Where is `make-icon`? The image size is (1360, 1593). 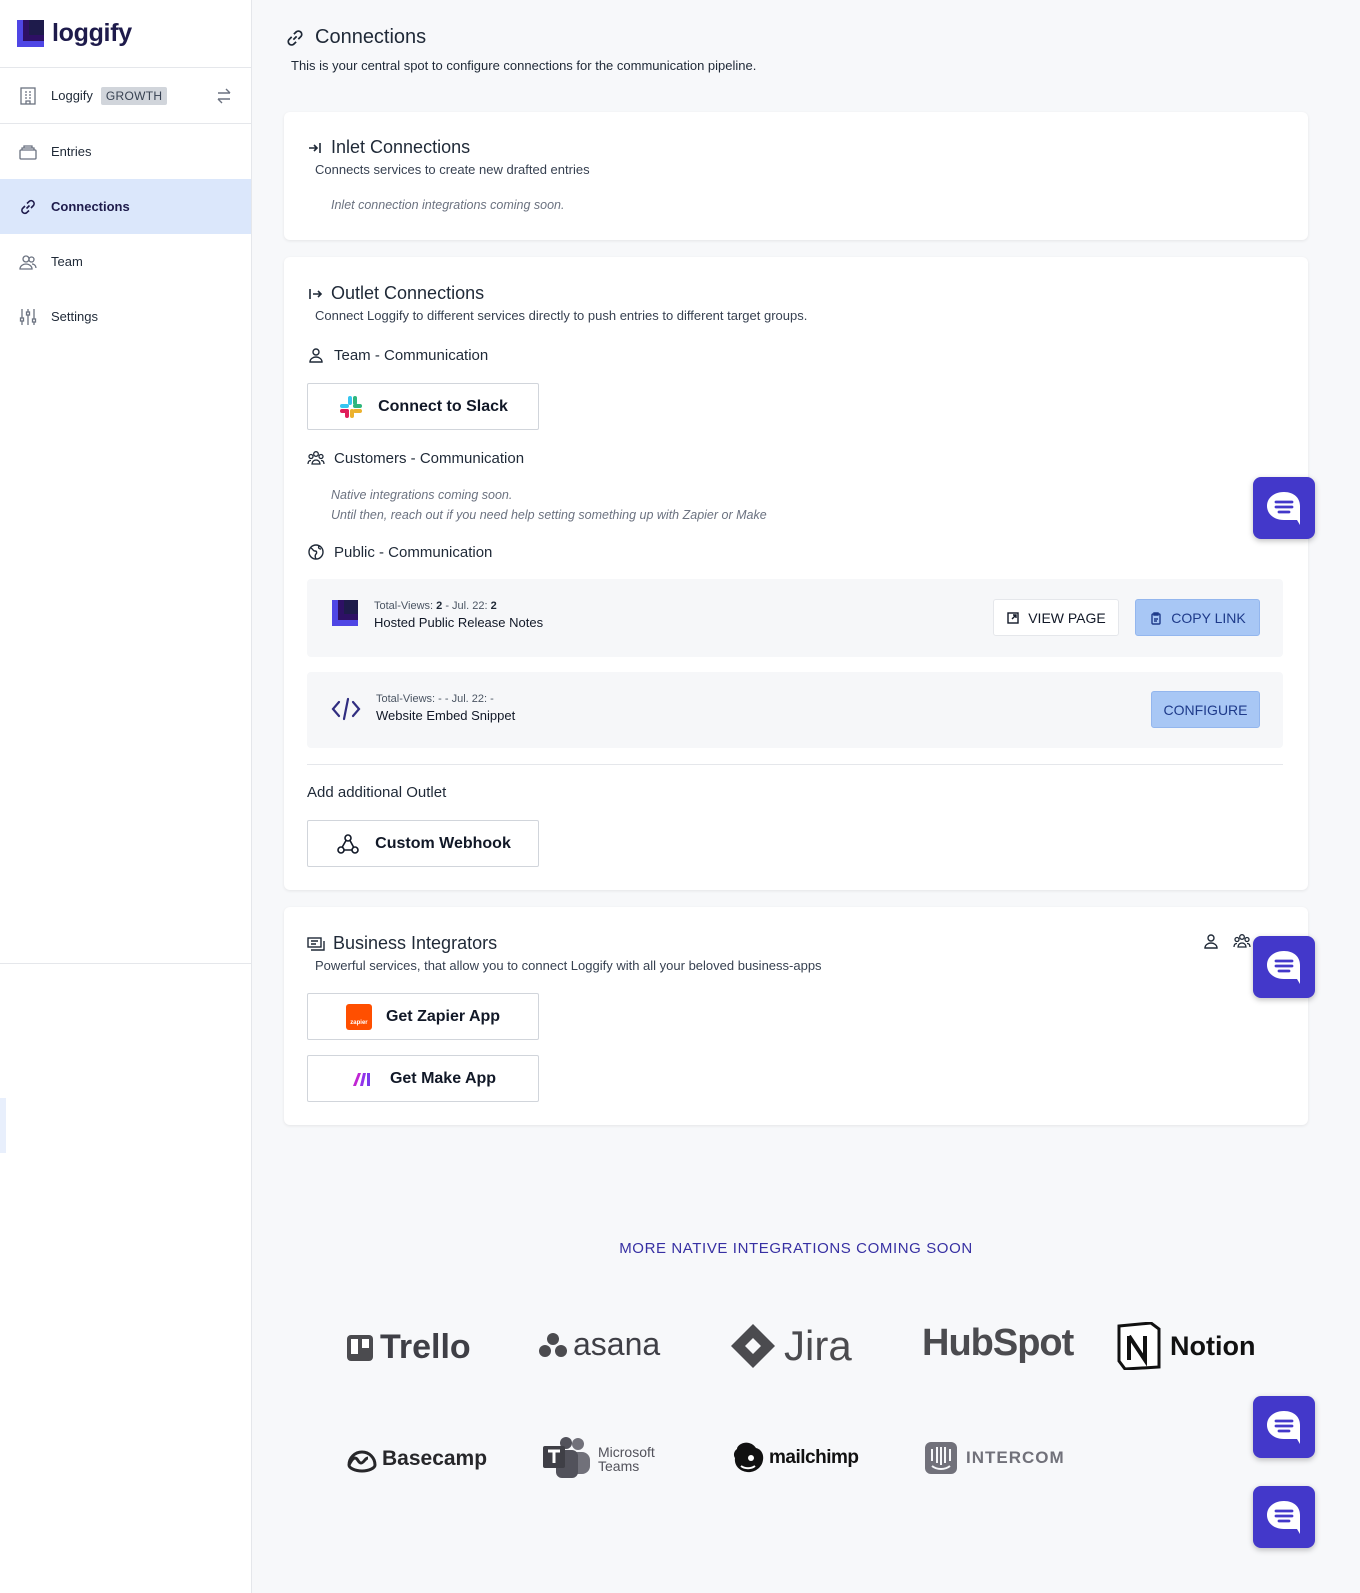
make-icon is located at coordinates (361, 1079).